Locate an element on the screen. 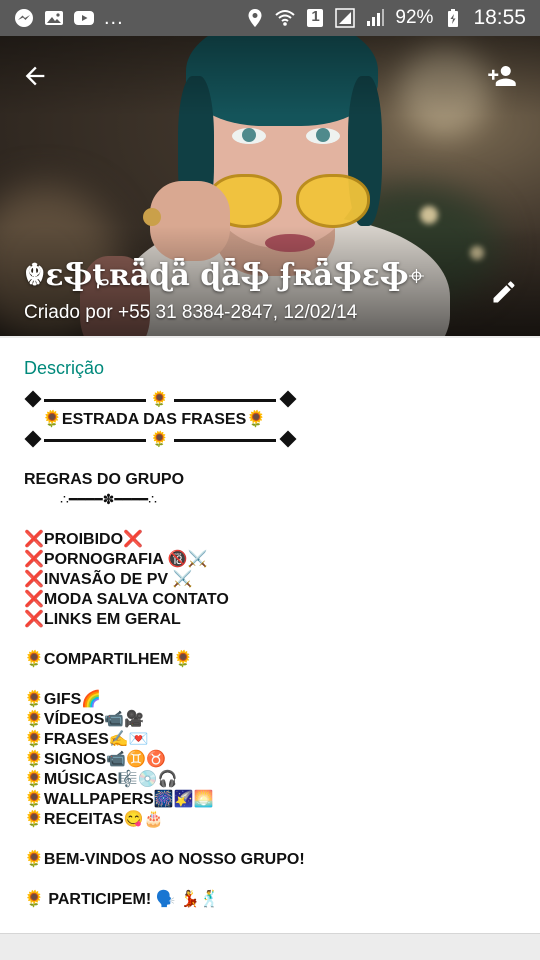 This screenshot has height=960, width=540. bottom-background is located at coordinates (270, 947).